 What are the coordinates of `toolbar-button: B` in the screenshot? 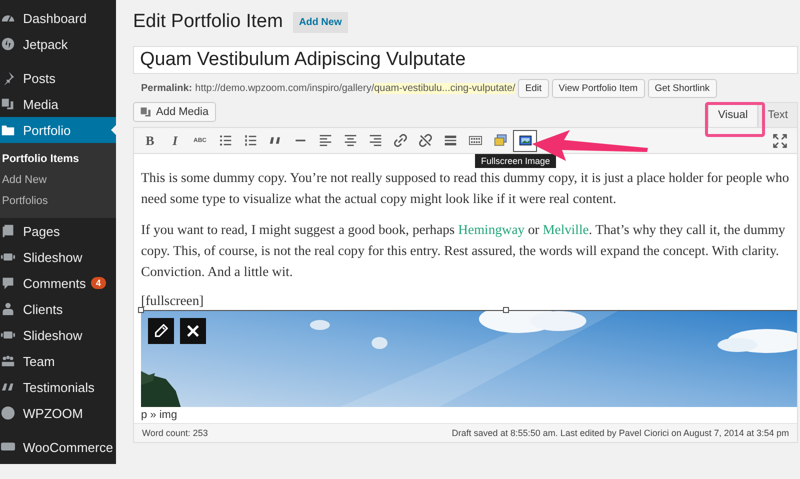 It's located at (150, 141).